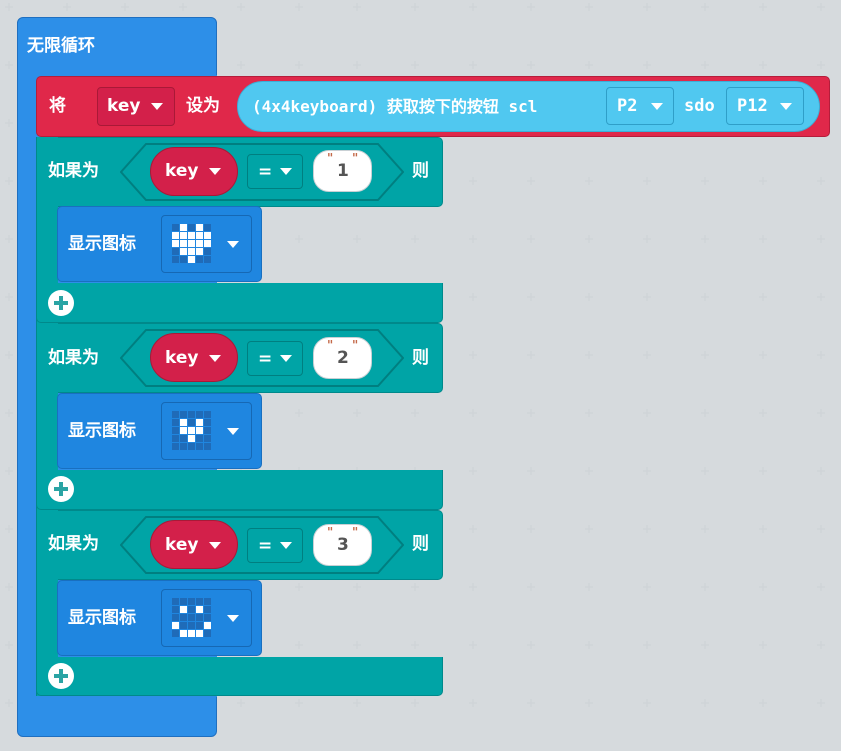 This screenshot has width=841, height=751. What do you see at coordinates (355, 158) in the screenshot?
I see `quote-close: "` at bounding box center [355, 158].